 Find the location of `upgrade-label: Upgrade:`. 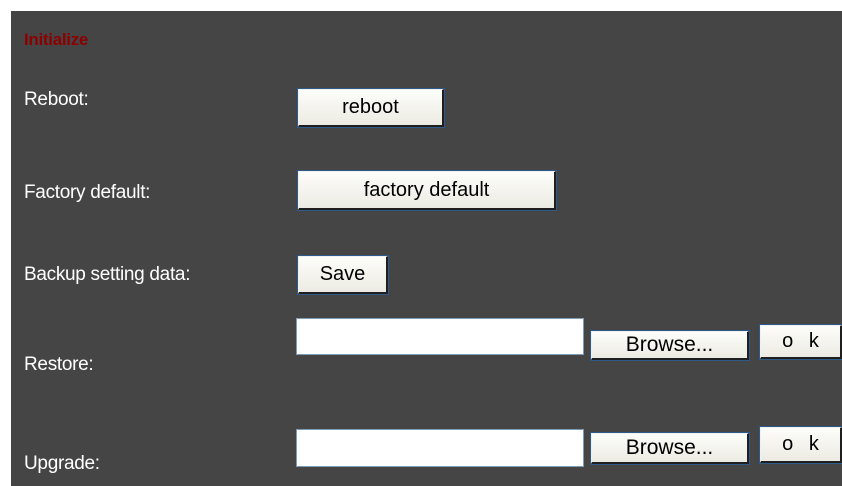

upgrade-label: Upgrade: is located at coordinates (62, 463).